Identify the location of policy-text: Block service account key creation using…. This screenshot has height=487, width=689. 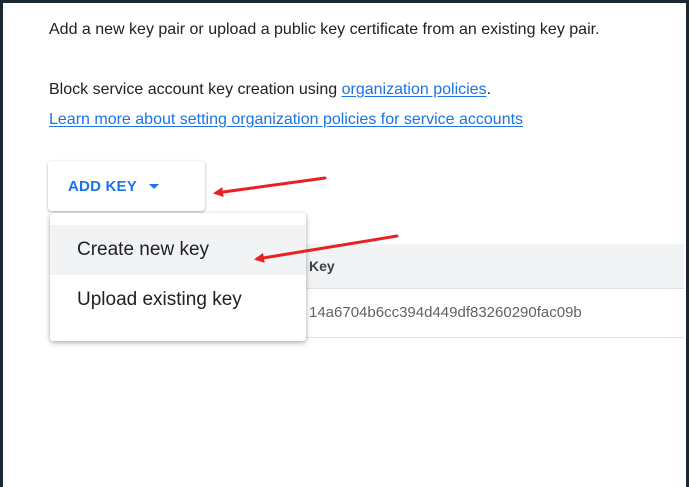
(270, 90).